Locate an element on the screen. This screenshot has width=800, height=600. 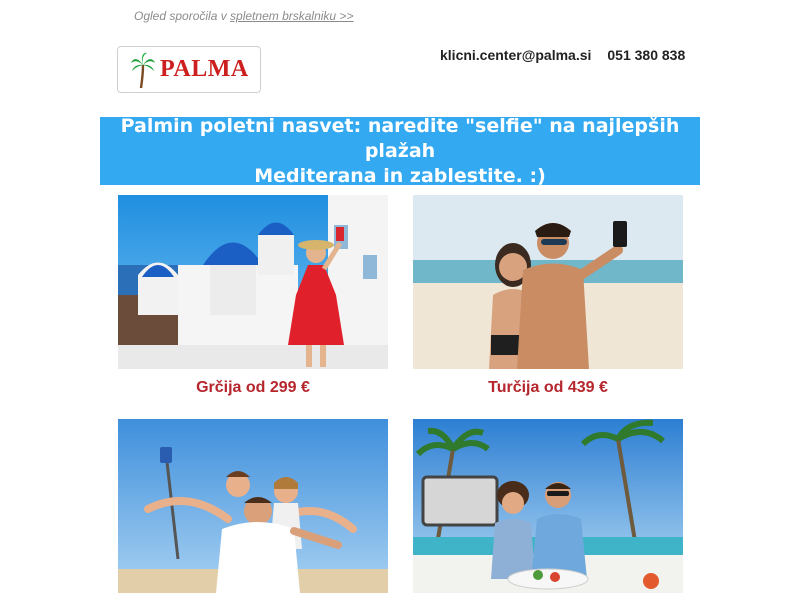
contact-phone: 051 380 838 is located at coordinates (646, 55).